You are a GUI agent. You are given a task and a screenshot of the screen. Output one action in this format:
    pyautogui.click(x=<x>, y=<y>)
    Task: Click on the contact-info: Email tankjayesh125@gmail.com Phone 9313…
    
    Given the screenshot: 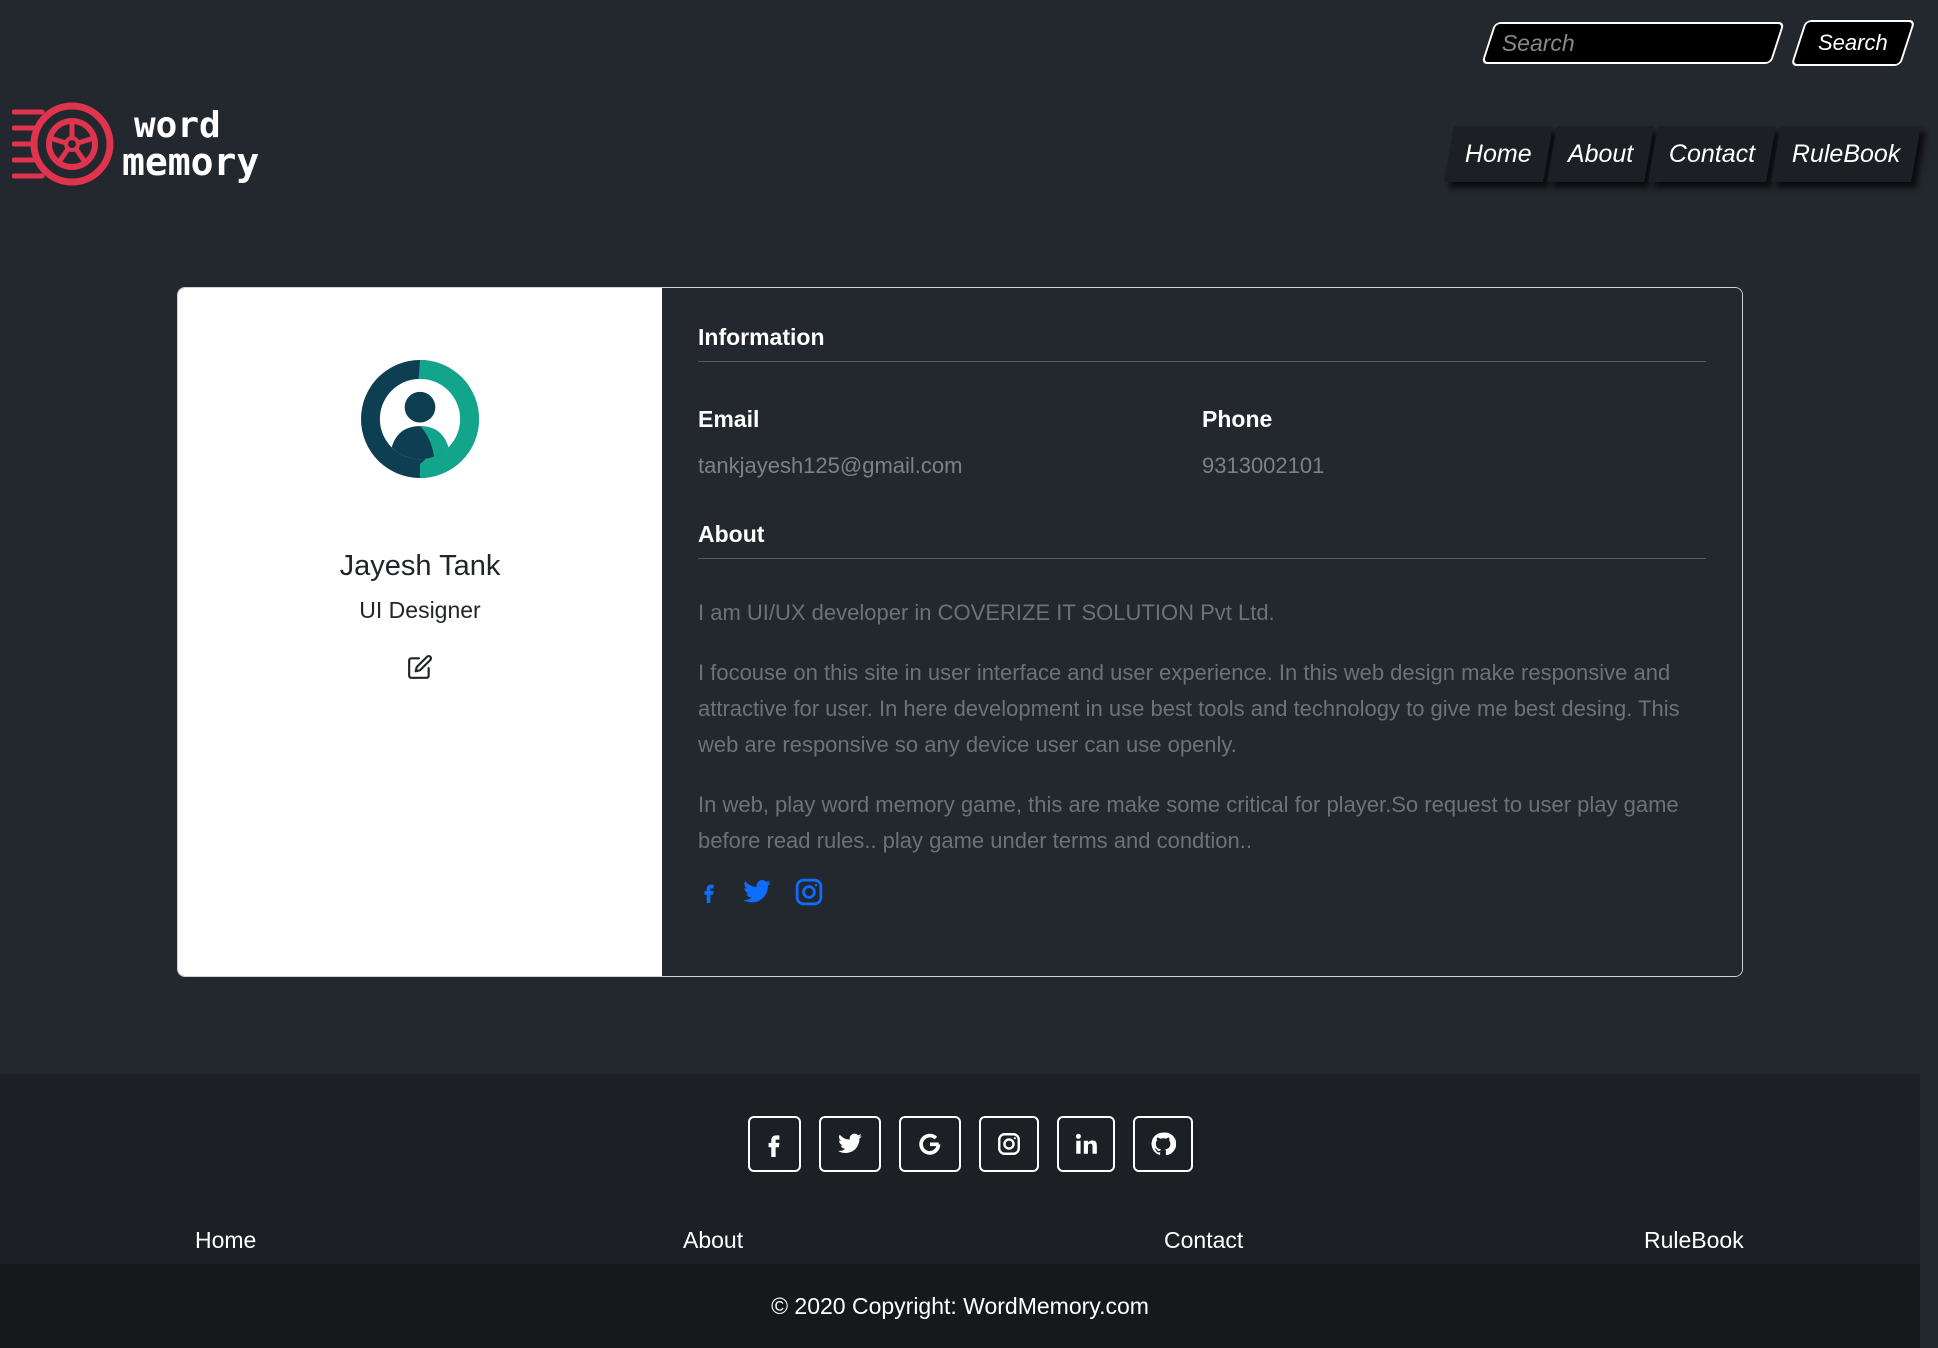 What is the action you would take?
    pyautogui.click(x=1202, y=442)
    